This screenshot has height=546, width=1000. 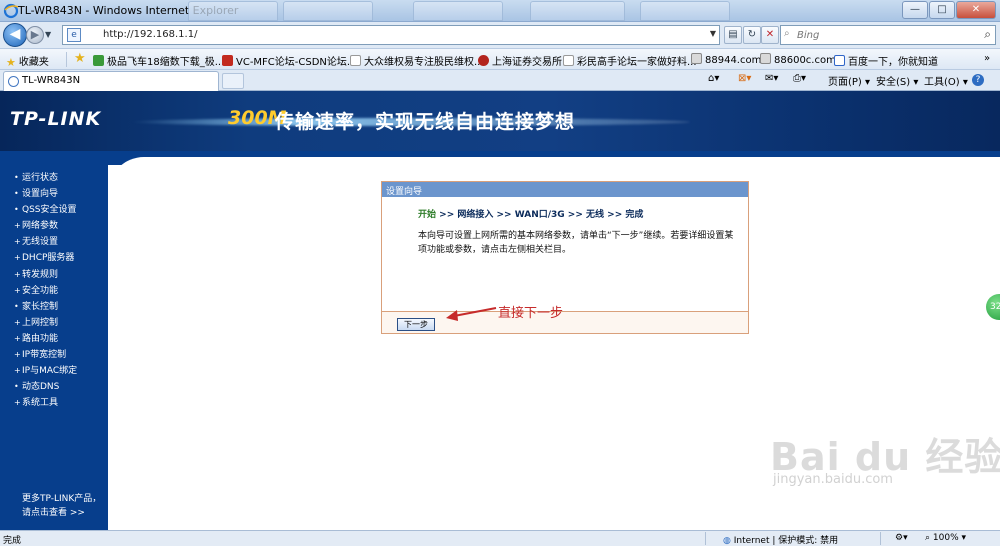 What do you see at coordinates (976, 10) in the screenshot?
I see `close-button: ✕` at bounding box center [976, 10].